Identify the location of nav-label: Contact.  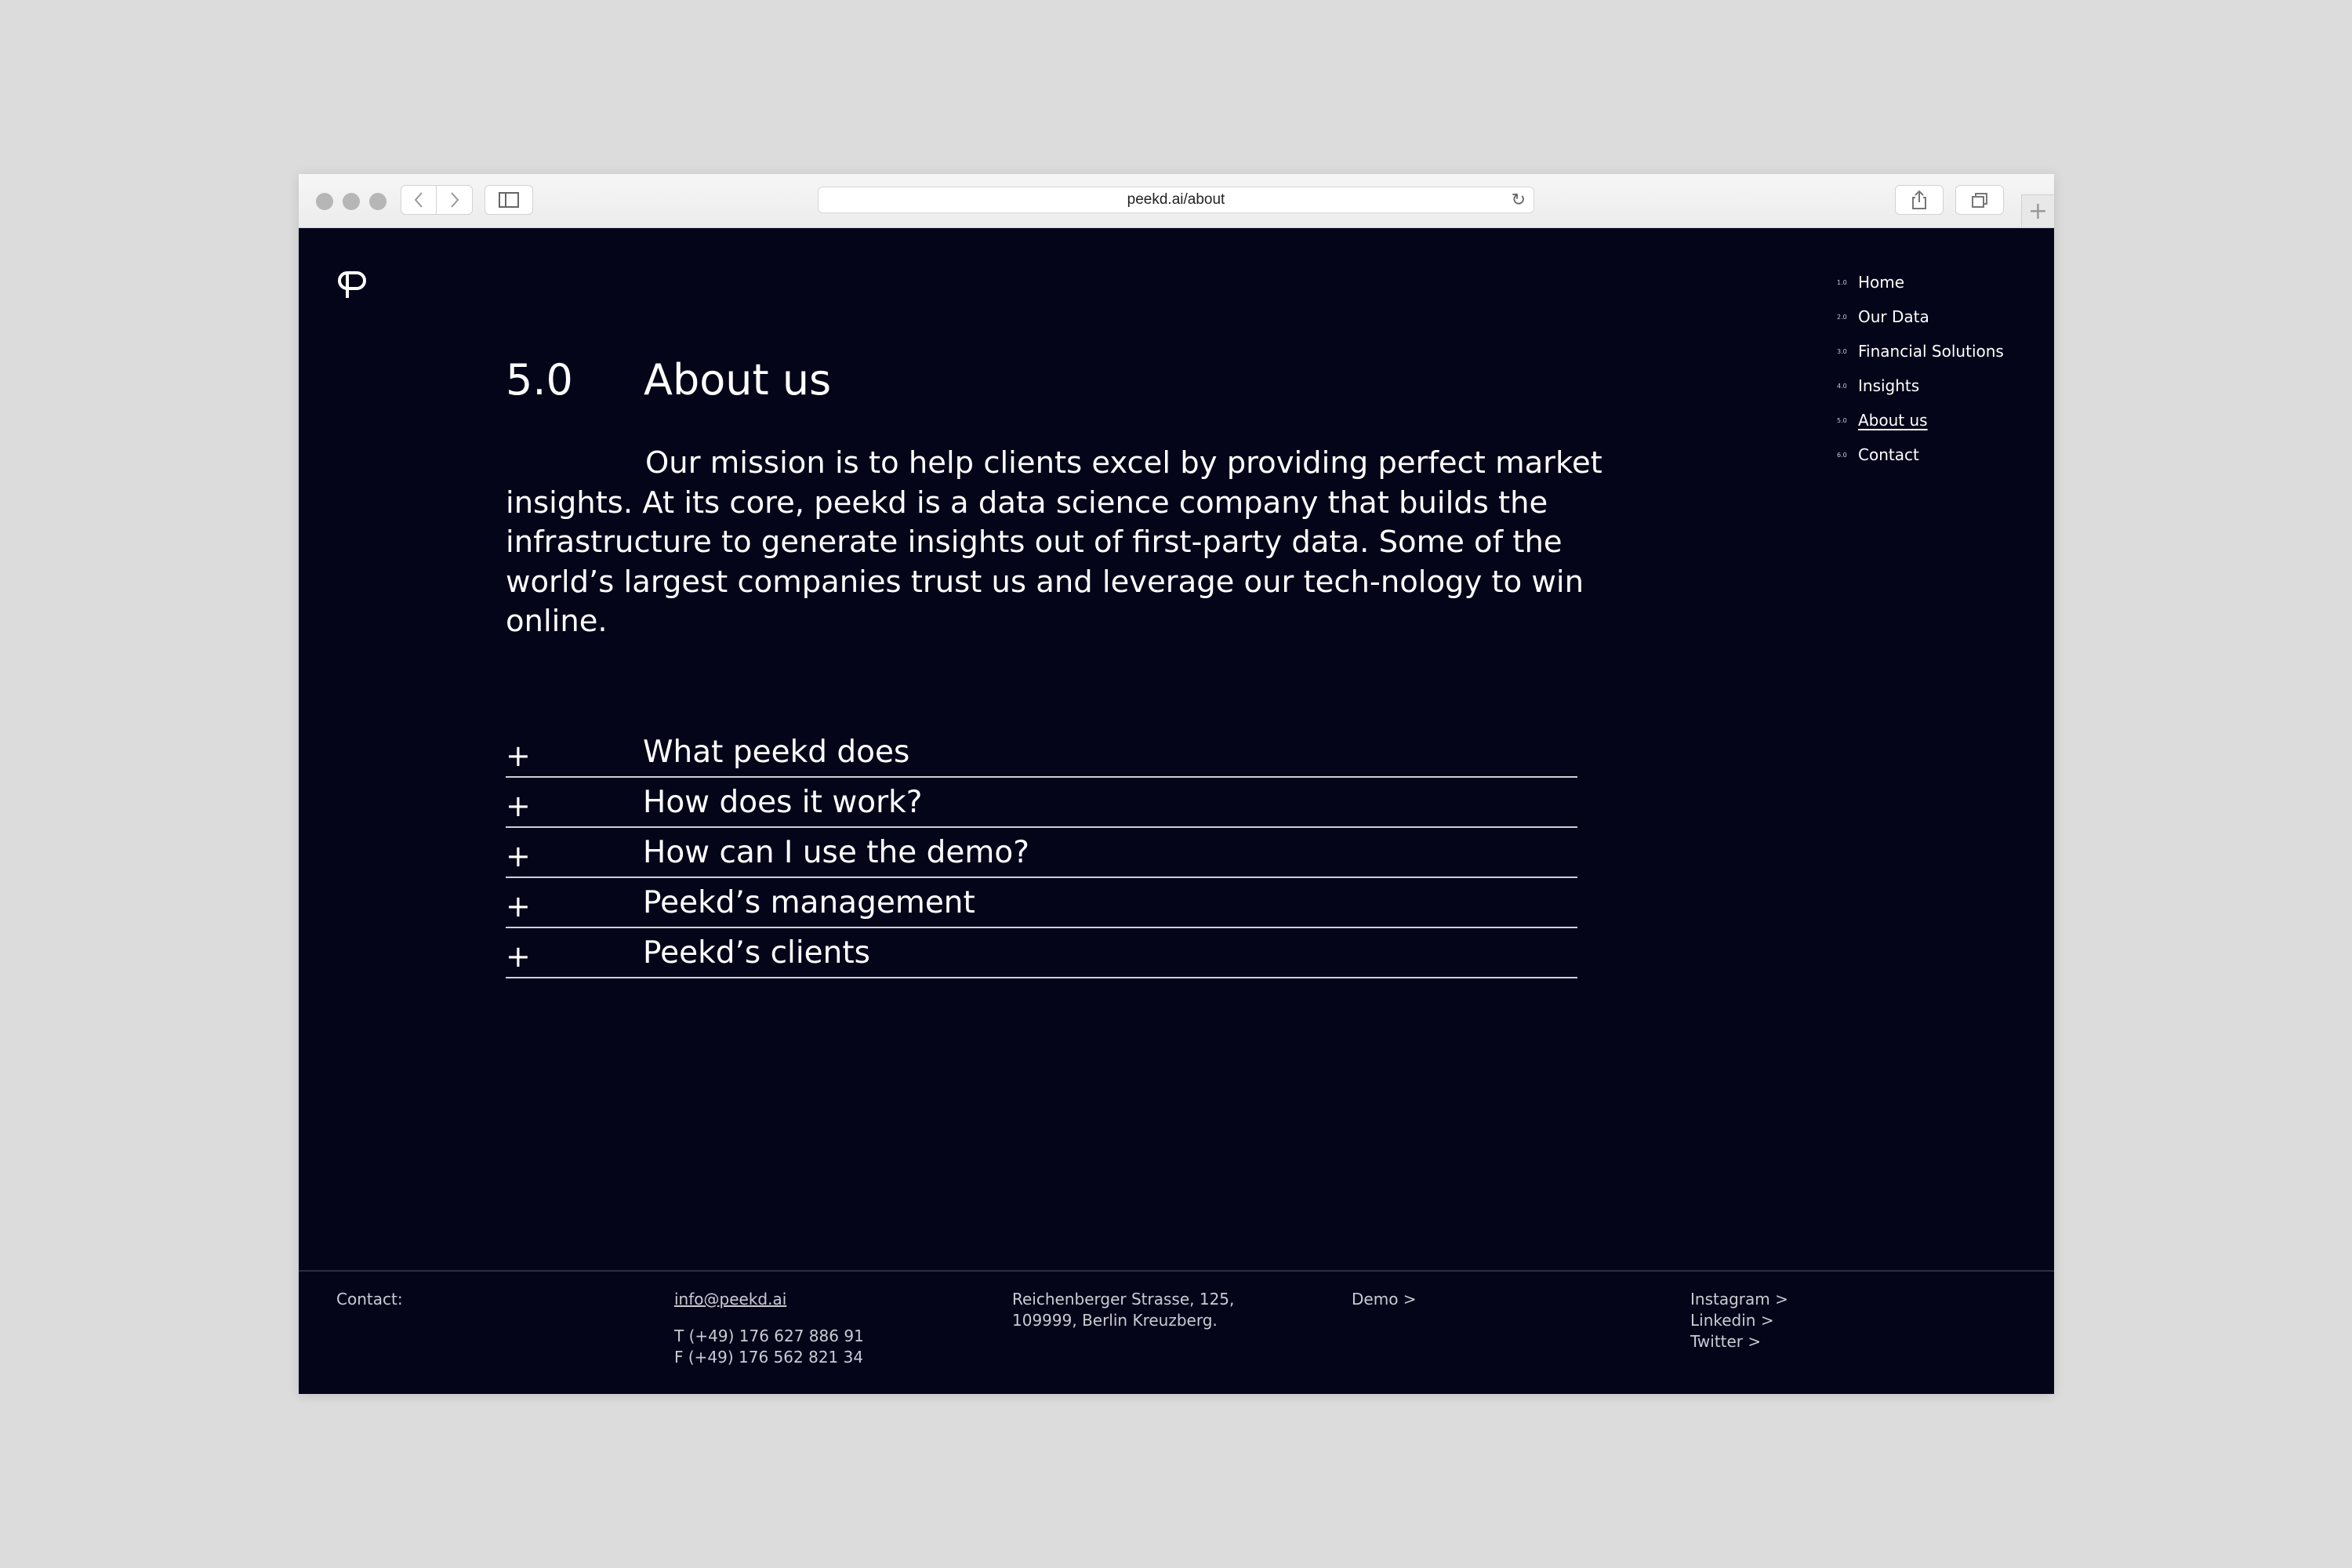
(1889, 454).